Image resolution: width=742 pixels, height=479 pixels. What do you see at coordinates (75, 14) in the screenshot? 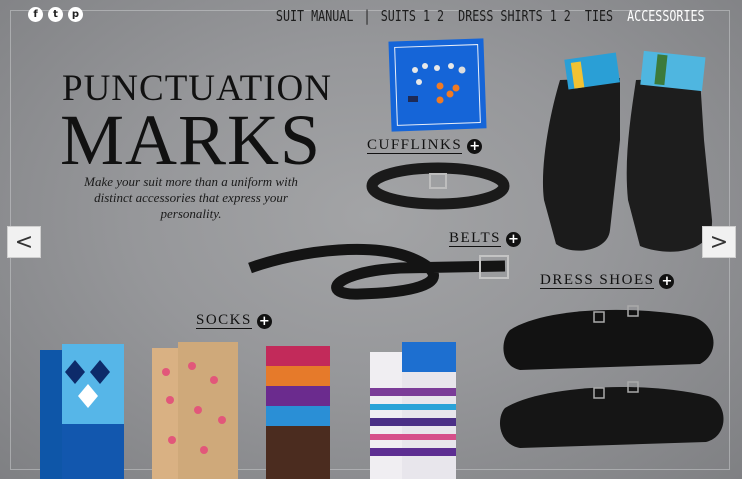
I see `pinterest-icon: p` at bounding box center [75, 14].